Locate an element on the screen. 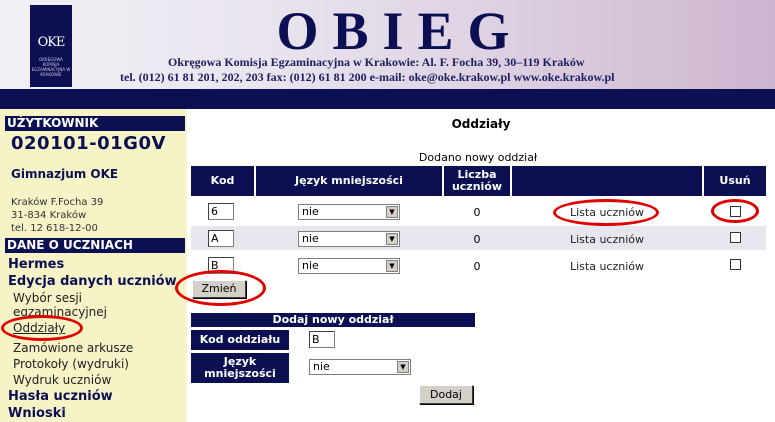 Image resolution: width=775 pixels, height=422 pixels. new-jezyk-value: nie is located at coordinates (321, 366).